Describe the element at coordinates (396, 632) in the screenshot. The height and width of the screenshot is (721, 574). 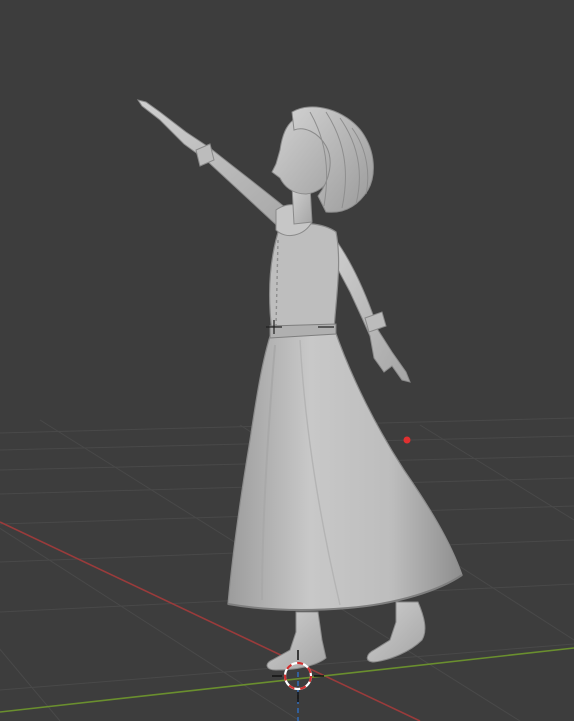
I see `back-foot` at that location.